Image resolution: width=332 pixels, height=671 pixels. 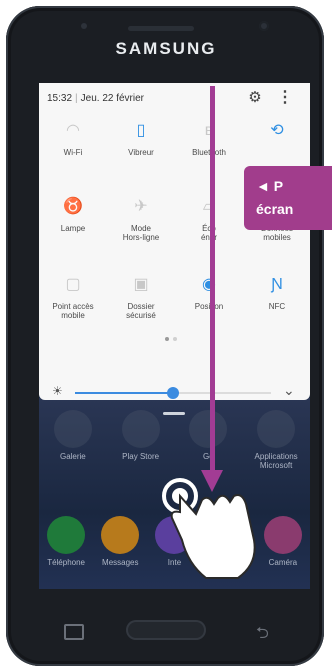 I want to click on tile-sync: ⟲, so click(x=276, y=133).